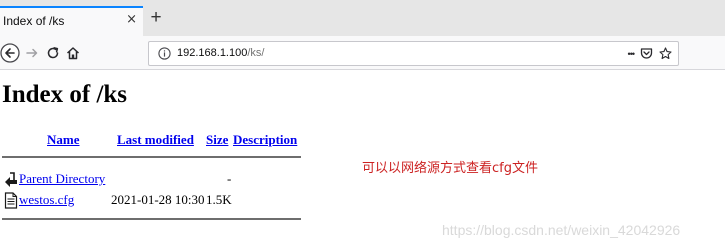 The image size is (725, 250). I want to click on forward-icon, so click(32, 53).